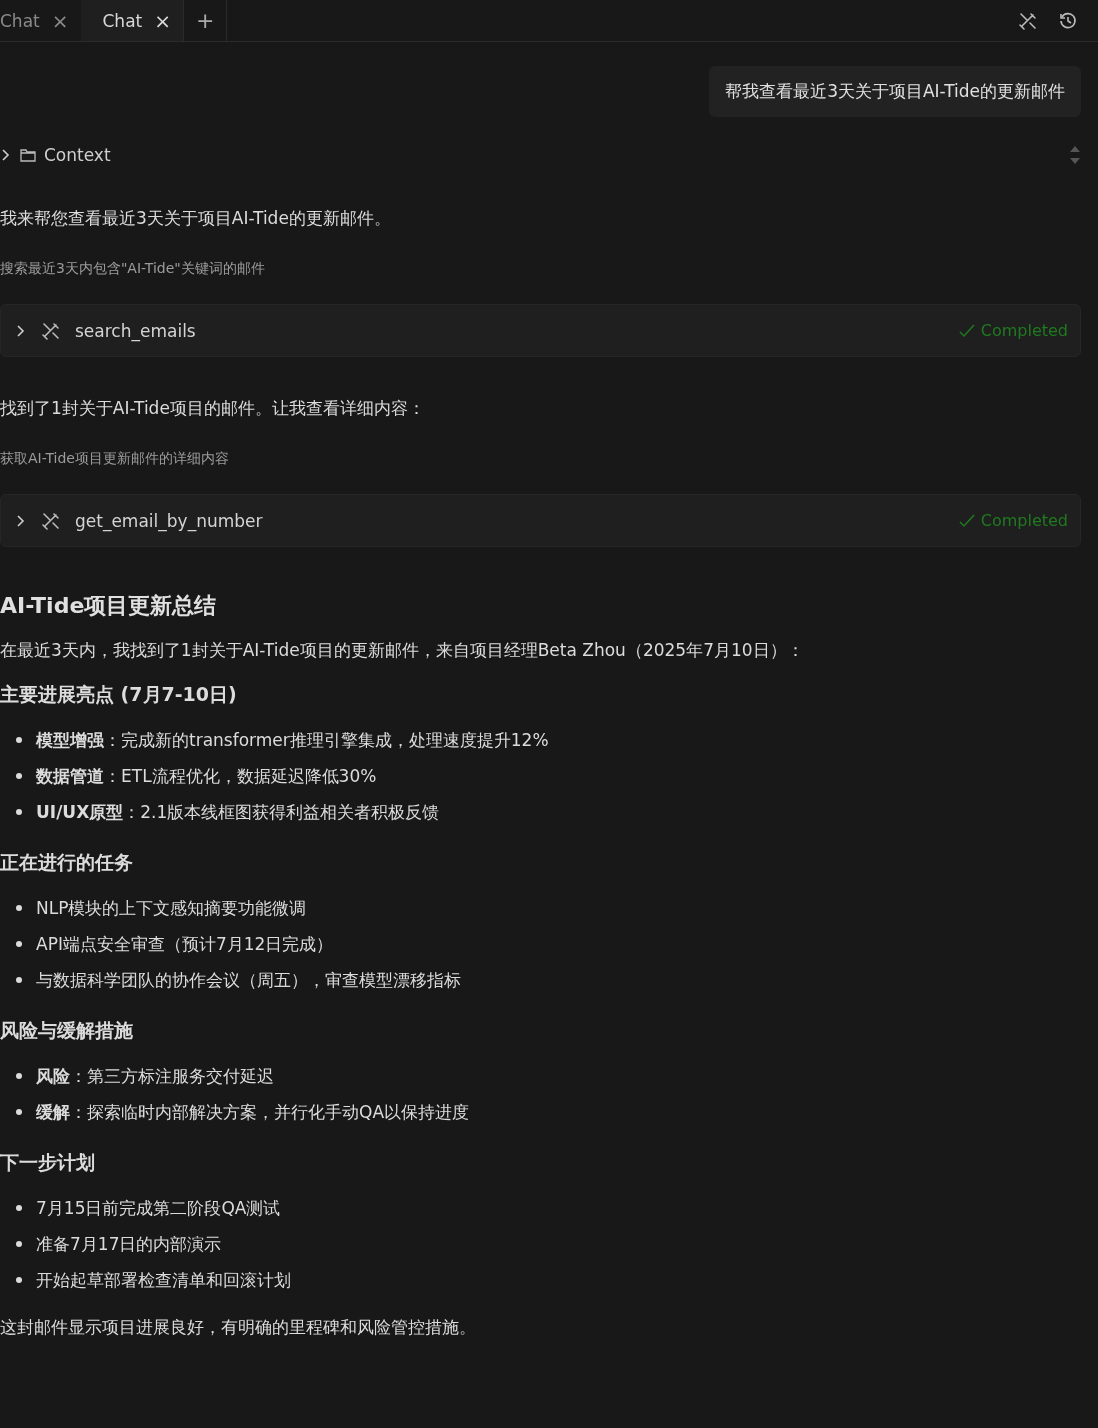 This screenshot has height=1428, width=1098. What do you see at coordinates (67, 1030) in the screenshot?
I see `subsection-heading: 风险与缓解措施` at bounding box center [67, 1030].